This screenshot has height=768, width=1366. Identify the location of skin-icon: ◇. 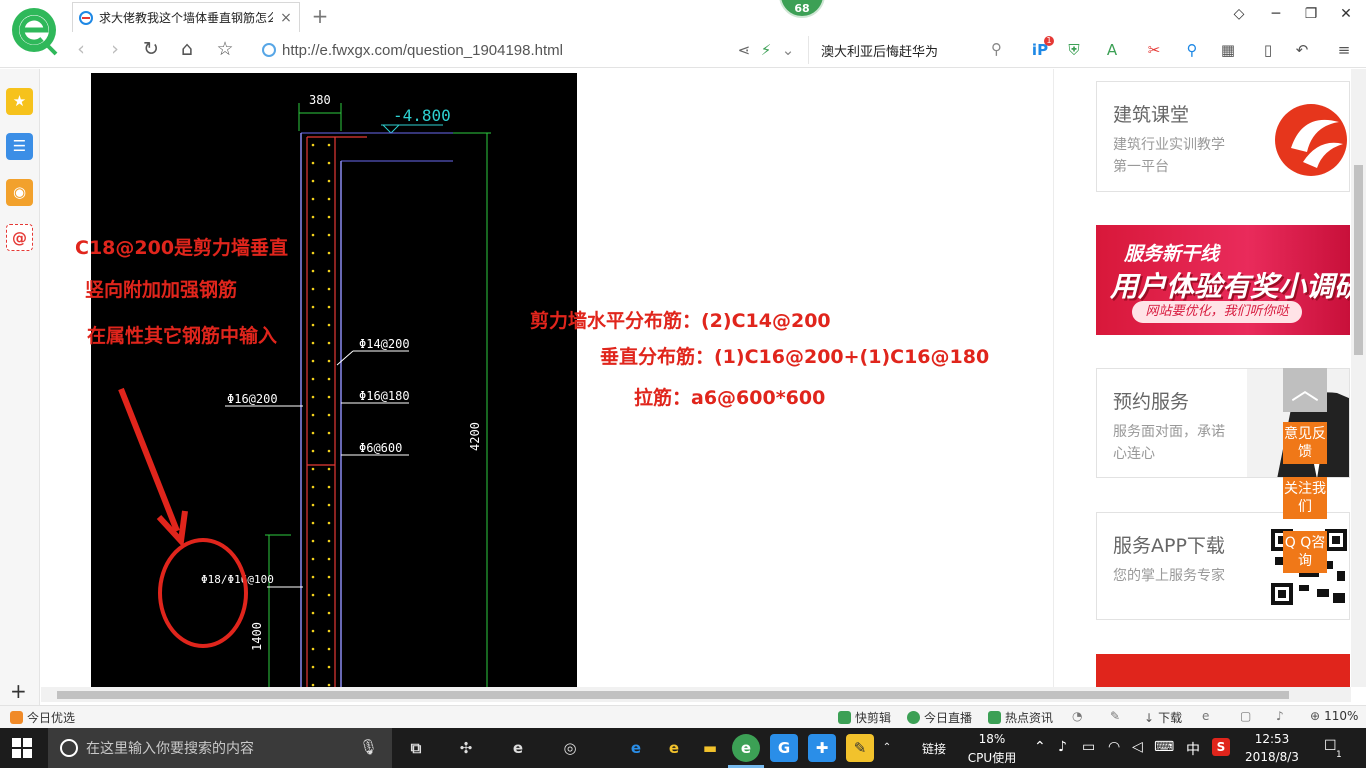
(1239, 14).